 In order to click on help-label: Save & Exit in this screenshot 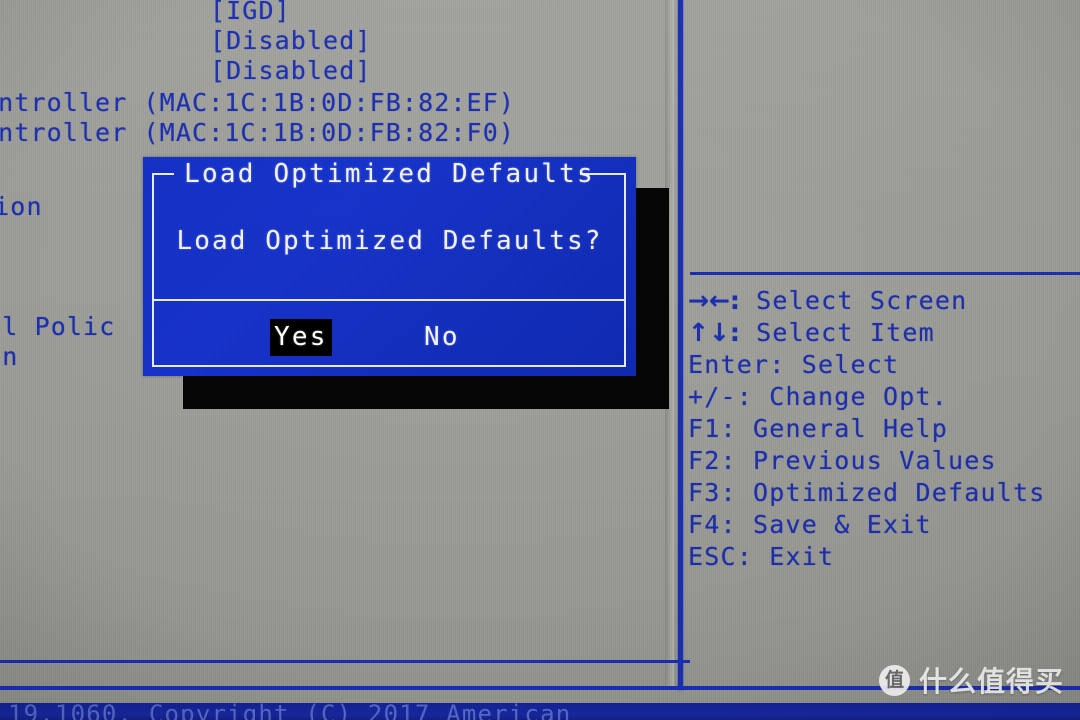, I will do `click(842, 524)`.